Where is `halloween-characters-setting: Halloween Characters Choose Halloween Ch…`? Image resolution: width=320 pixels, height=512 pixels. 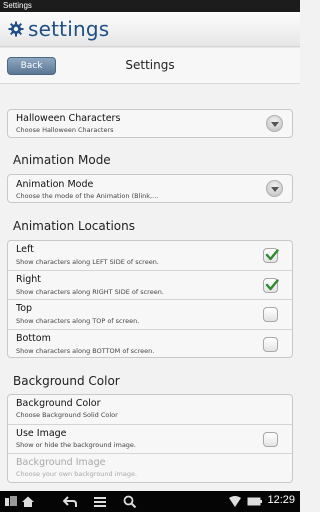
halloween-characters-setting: Halloween Characters Choose Halloween Ch… is located at coordinates (150, 123).